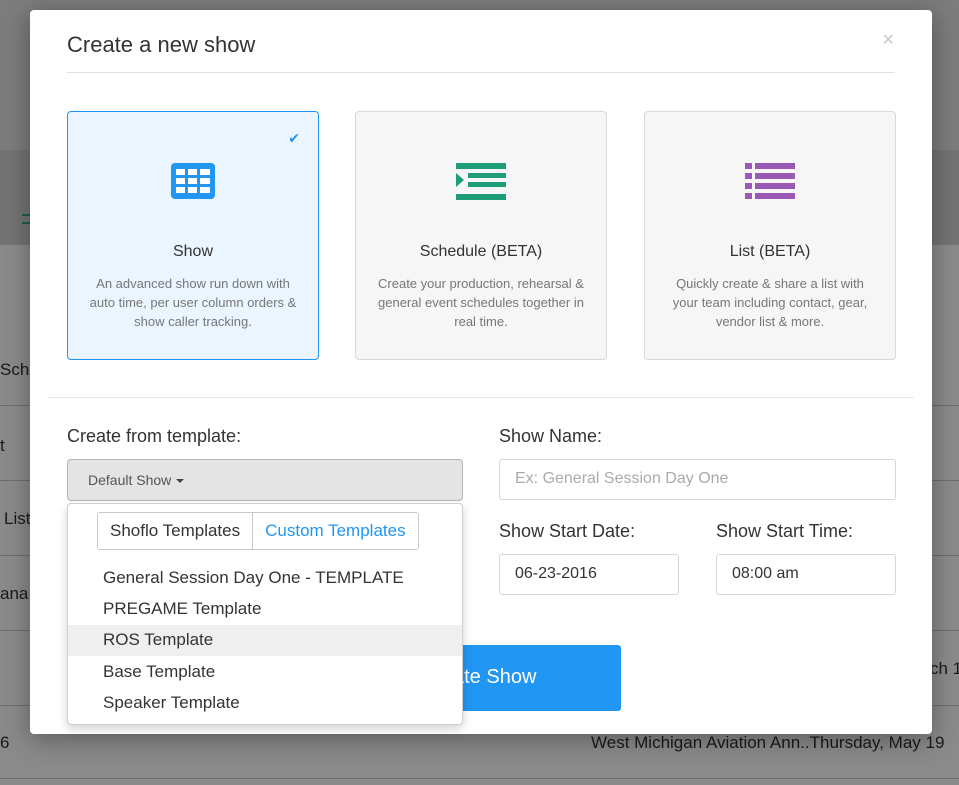 This screenshot has height=785, width=959. I want to click on tab-shoflo-templates: Shoflo Templates, so click(176, 531).